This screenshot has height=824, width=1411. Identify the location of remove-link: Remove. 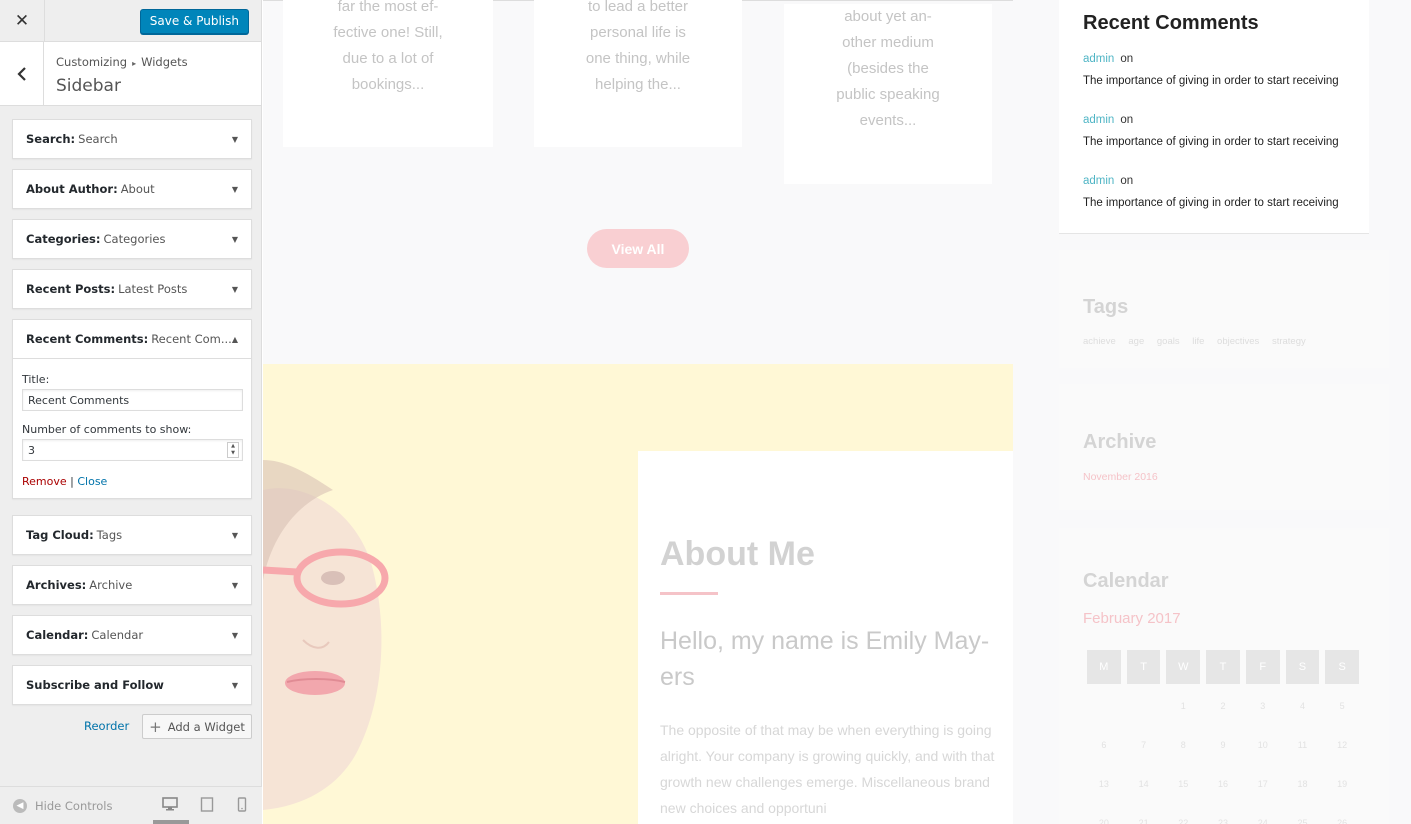
(44, 481).